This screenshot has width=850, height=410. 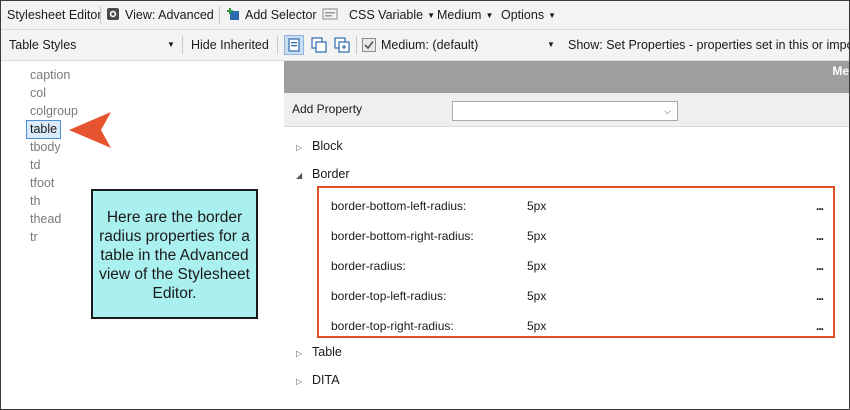 What do you see at coordinates (327, 109) in the screenshot?
I see `add-property-label: Add Property` at bounding box center [327, 109].